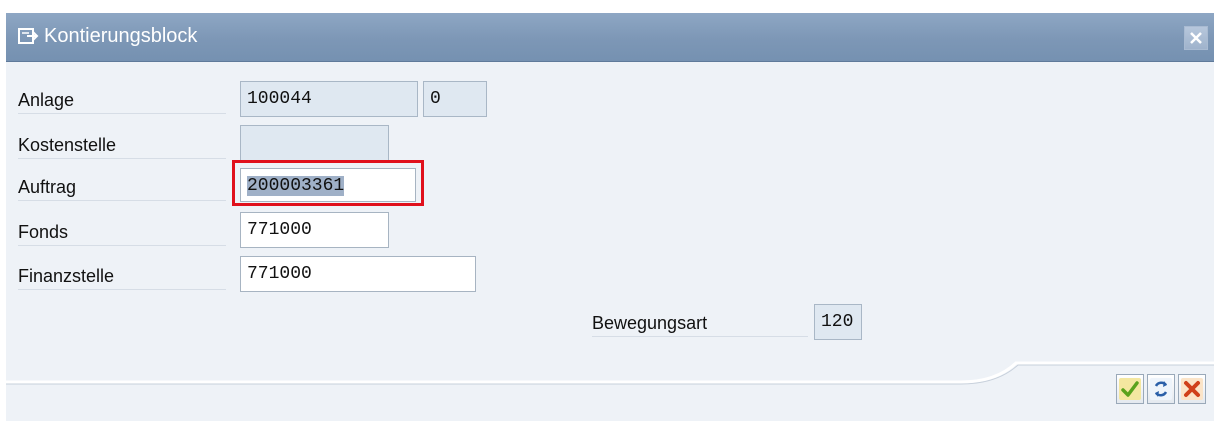 The image size is (1214, 421). What do you see at coordinates (700, 324) in the screenshot?
I see `label-bewegungsart: Bewegungsart` at bounding box center [700, 324].